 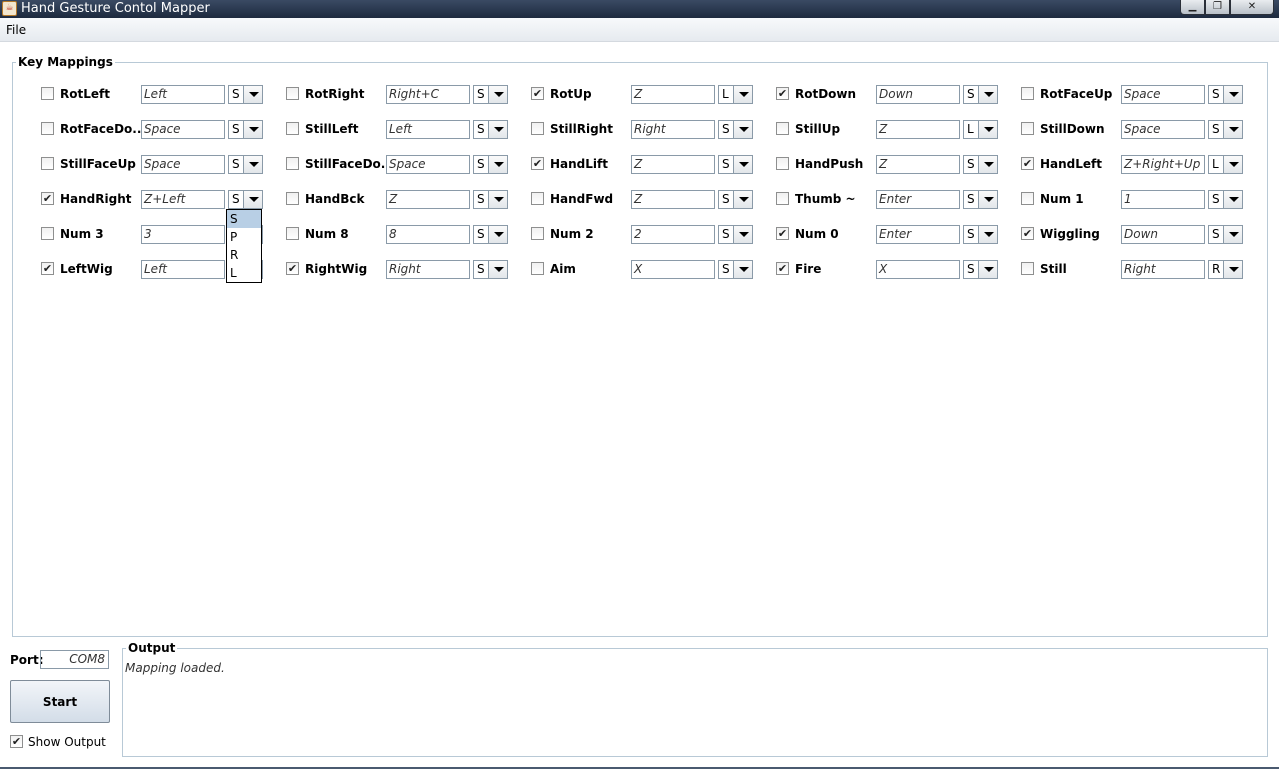 I want to click on dropdown-option: R, so click(x=244, y=255).